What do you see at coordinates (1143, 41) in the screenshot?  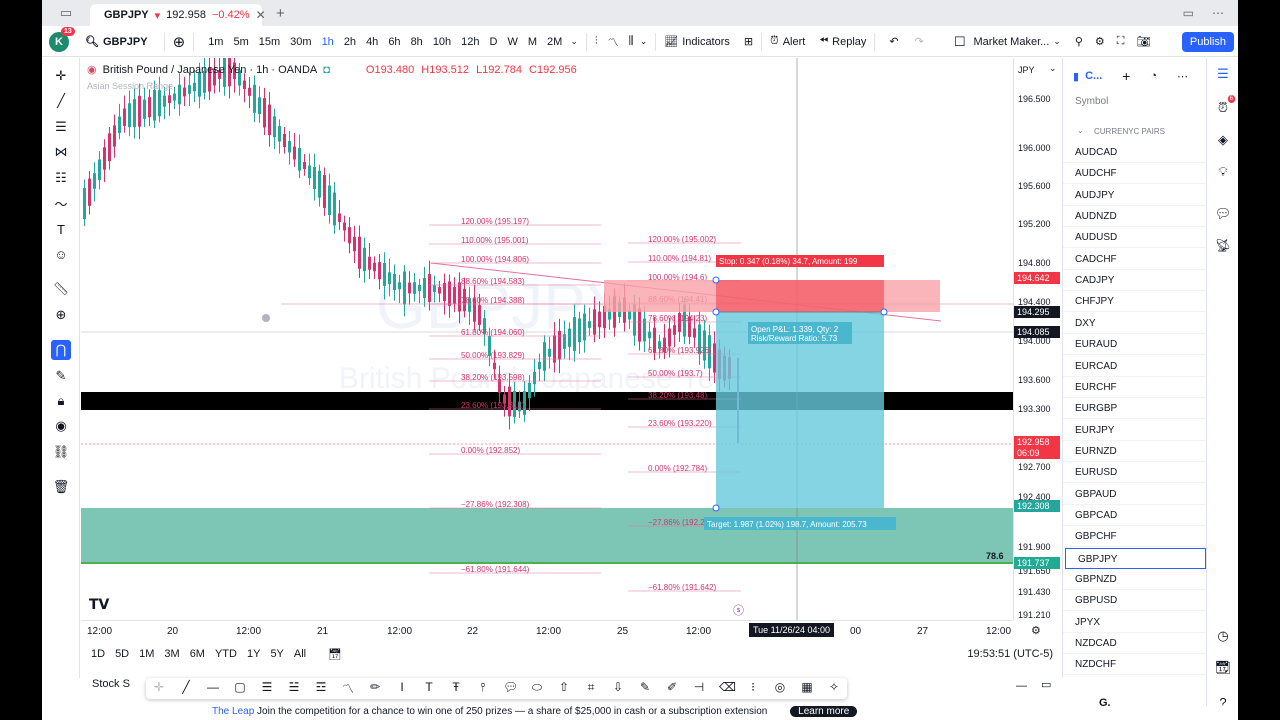 I see `camera-icon: 📷︎` at bounding box center [1143, 41].